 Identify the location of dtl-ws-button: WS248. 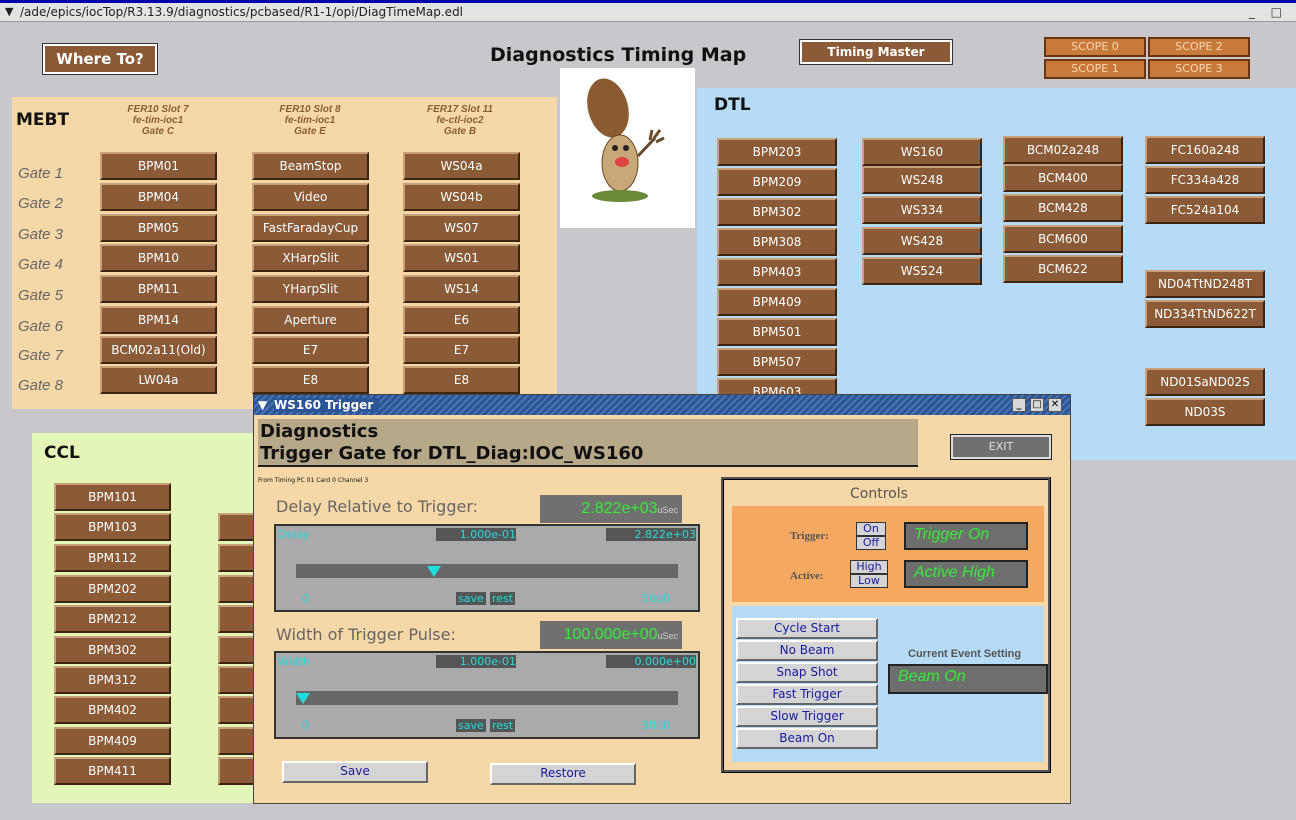
(922, 180).